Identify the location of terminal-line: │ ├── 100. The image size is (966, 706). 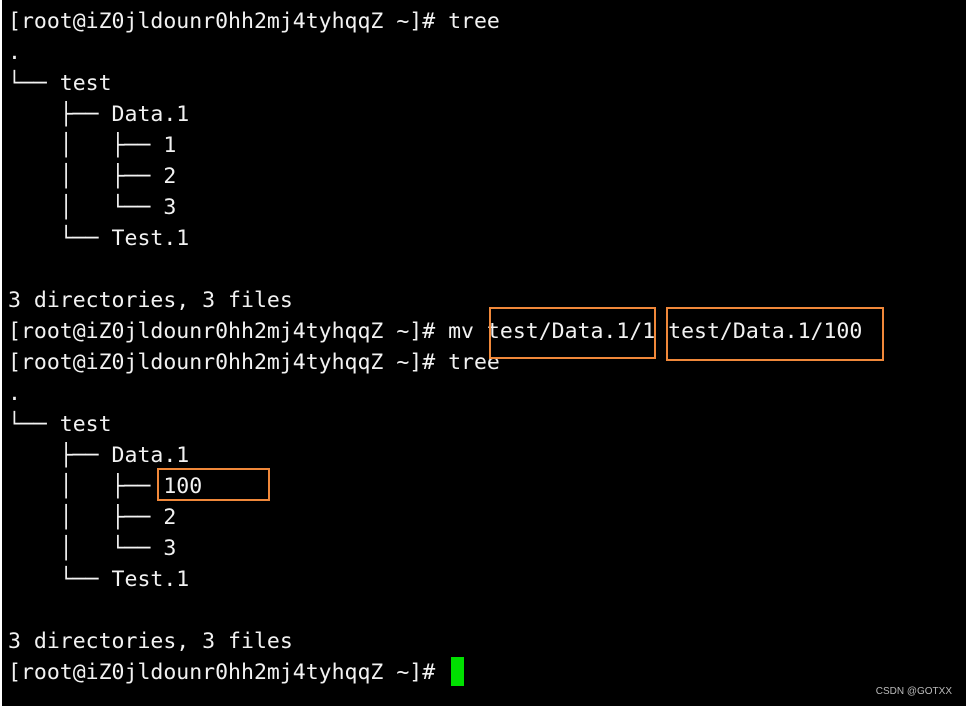
(105, 486).